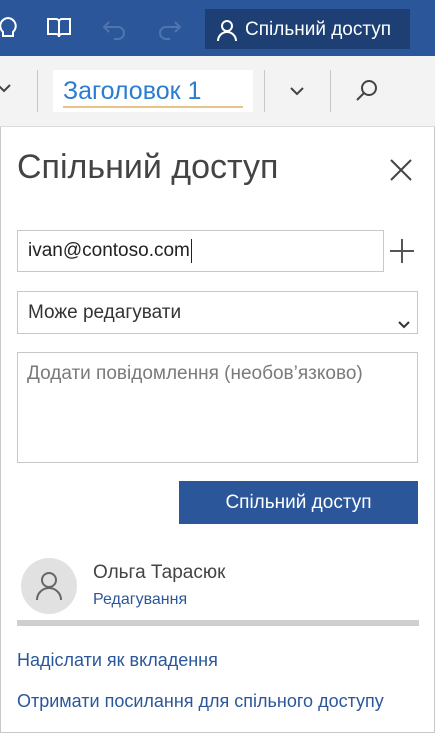 This screenshot has height=733, width=435. I want to click on get-sharing-link: Отримати посилання для спільного доступу, so click(200, 701).